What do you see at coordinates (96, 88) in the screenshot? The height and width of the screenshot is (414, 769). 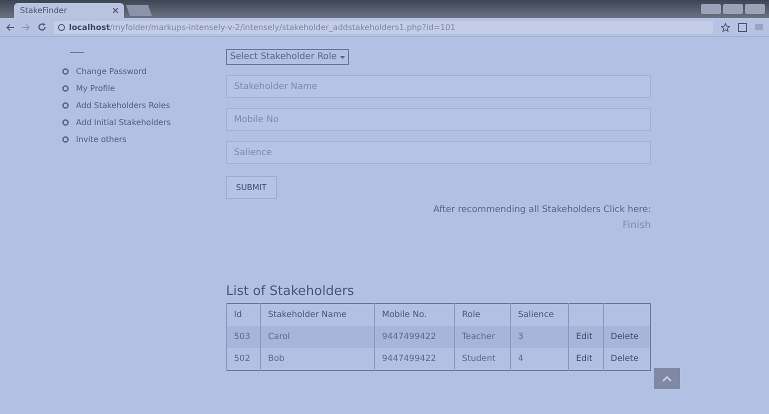 I see `sidebar-link: My Profile` at bounding box center [96, 88].